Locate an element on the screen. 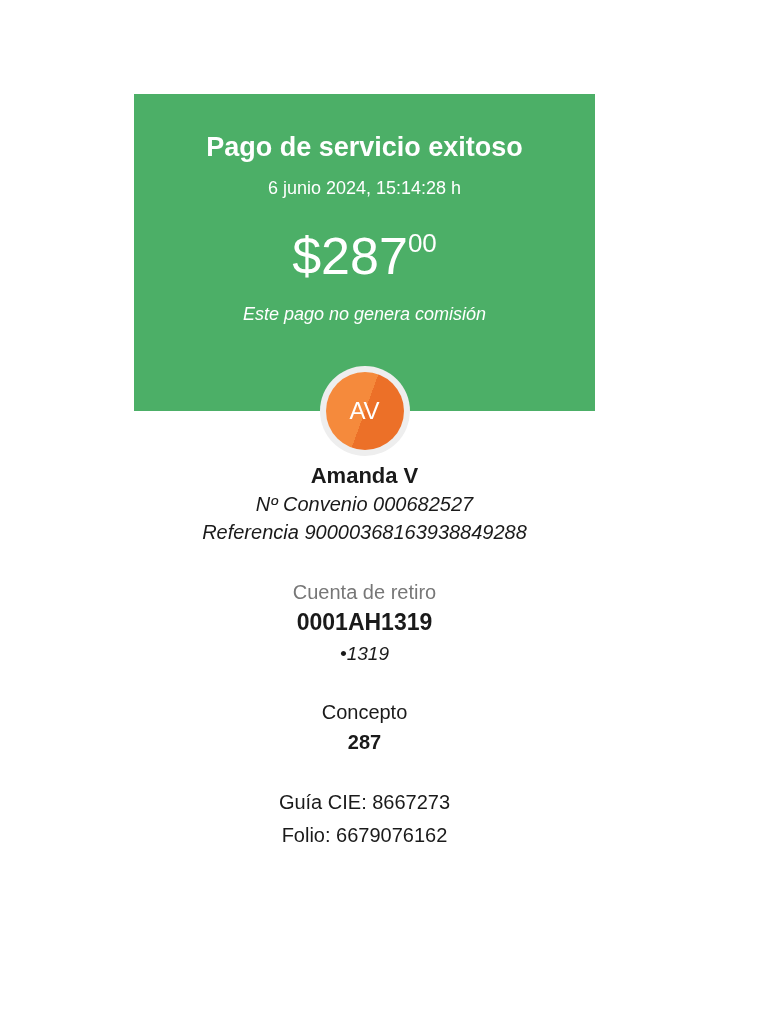  reference-line: Folio: 6679076162 is located at coordinates (364, 835).